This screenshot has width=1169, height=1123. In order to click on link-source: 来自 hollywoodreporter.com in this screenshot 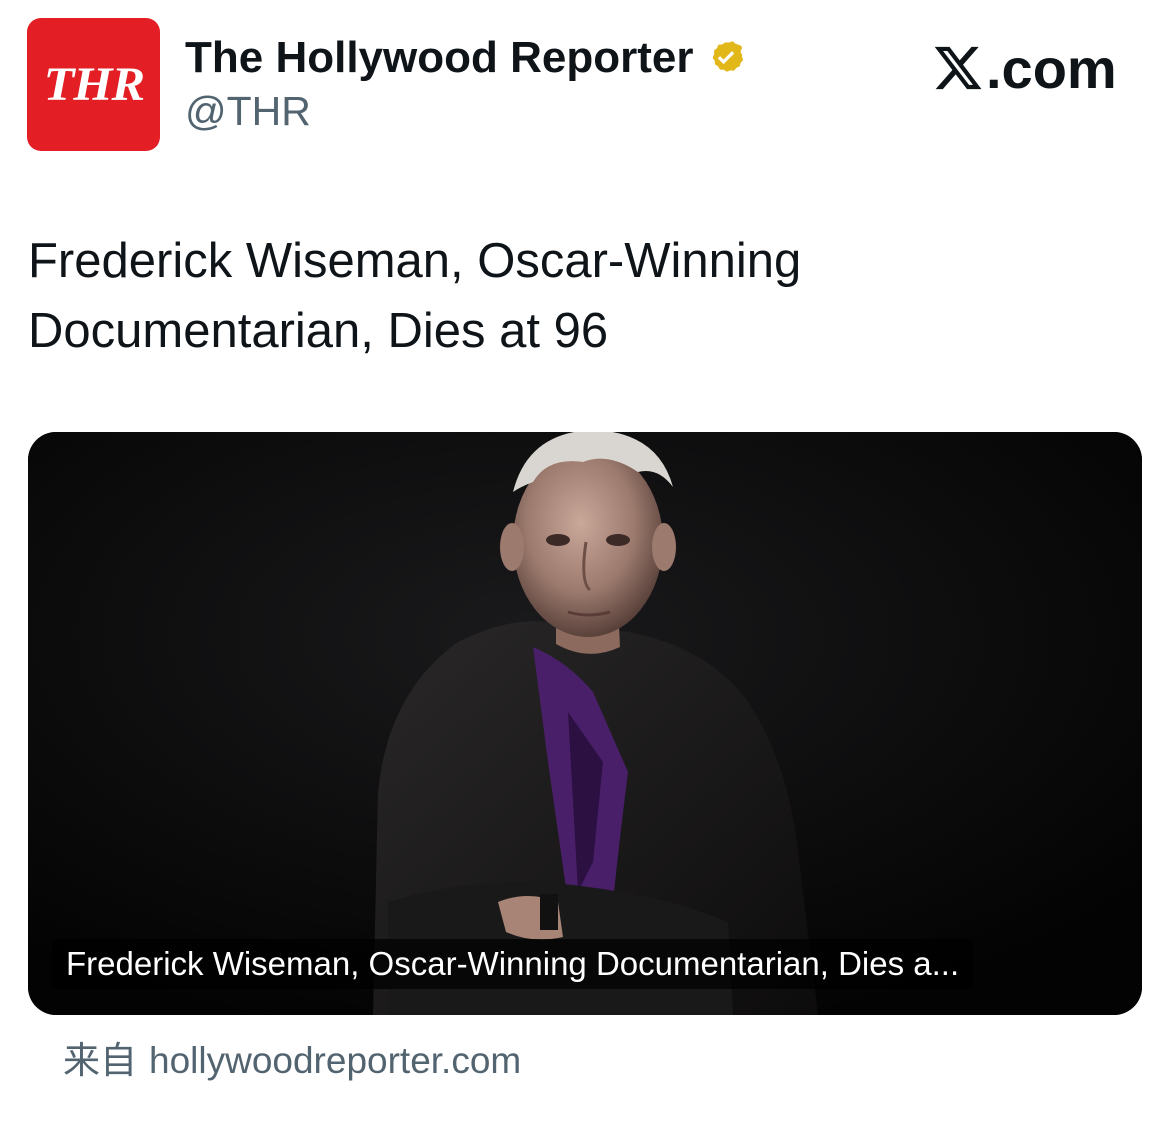, I will do `click(292, 1057)`.